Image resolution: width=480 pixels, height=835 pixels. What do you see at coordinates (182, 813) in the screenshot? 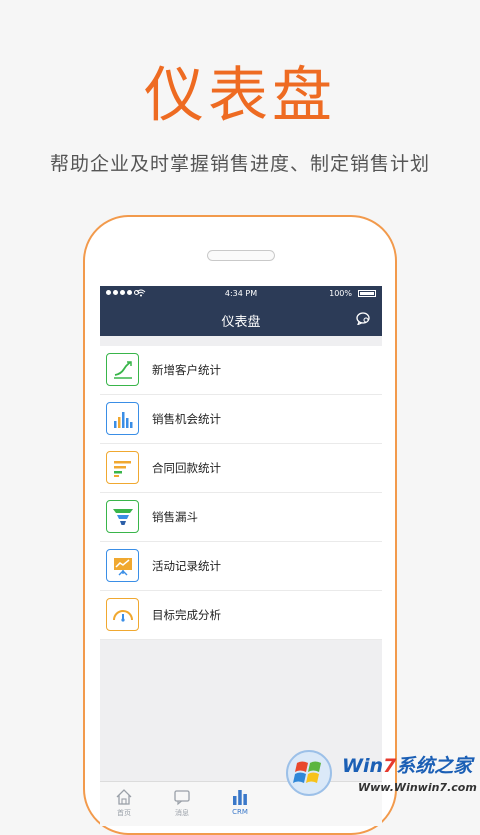
I see `tab-label: 消息` at bounding box center [182, 813].